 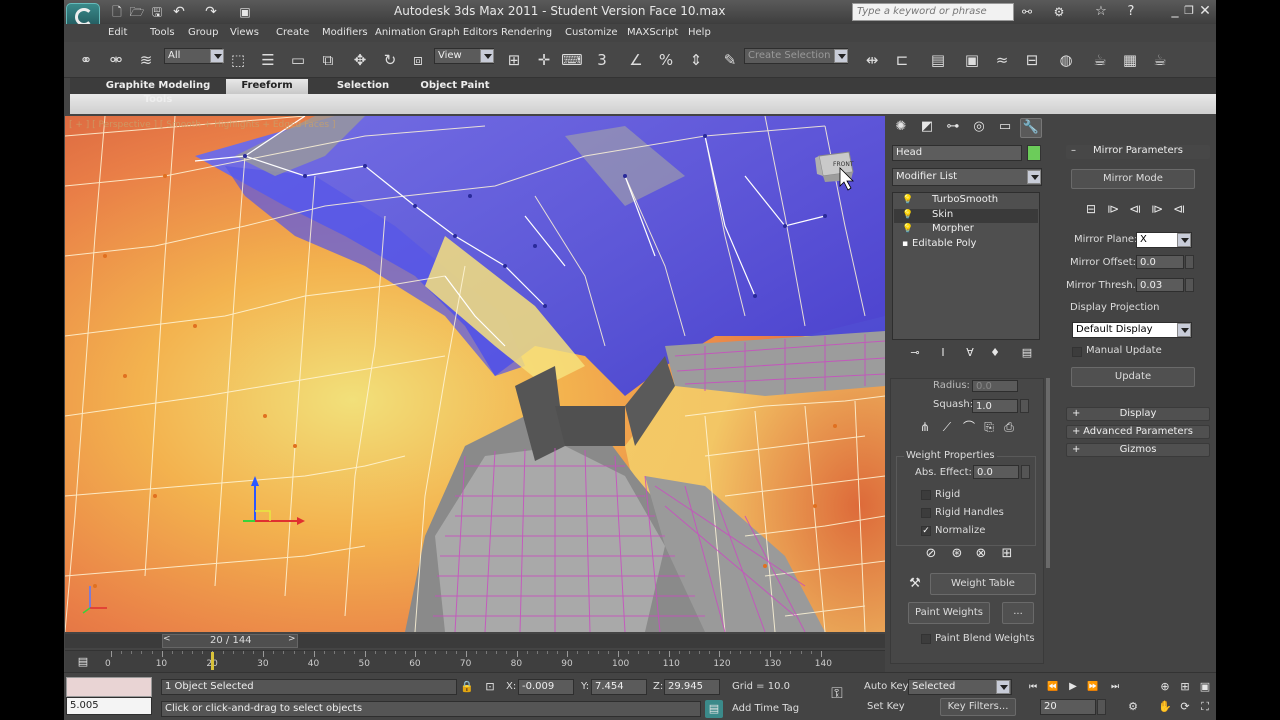 I want to click on reference-coord-arrow, so click(x=487, y=56).